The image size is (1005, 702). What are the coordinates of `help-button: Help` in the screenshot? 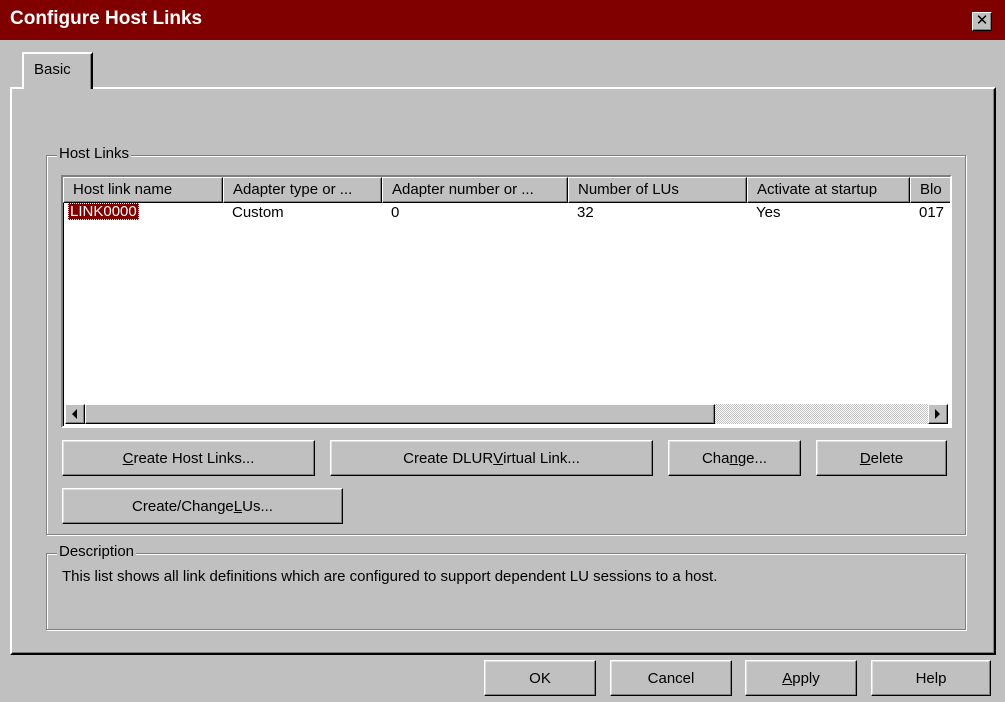 It's located at (931, 678).